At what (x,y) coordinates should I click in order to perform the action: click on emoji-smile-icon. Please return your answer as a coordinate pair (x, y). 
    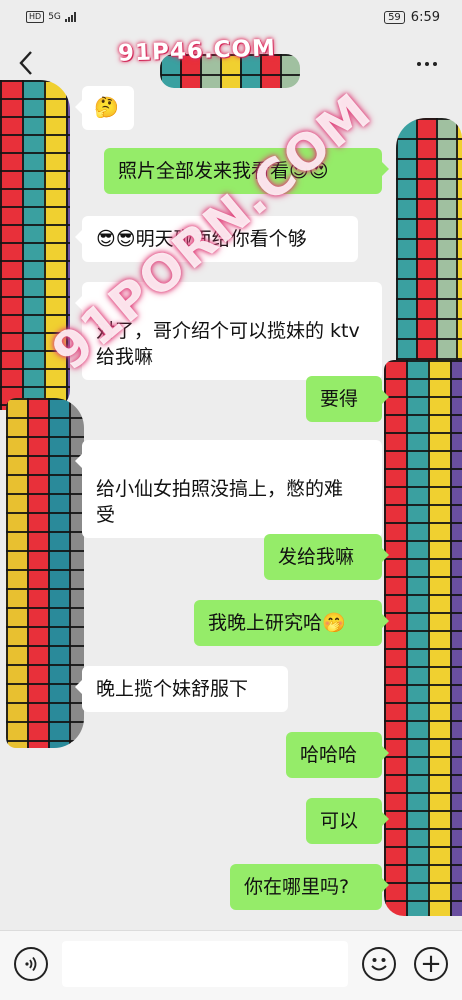
    Looking at the image, I should click on (379, 964).